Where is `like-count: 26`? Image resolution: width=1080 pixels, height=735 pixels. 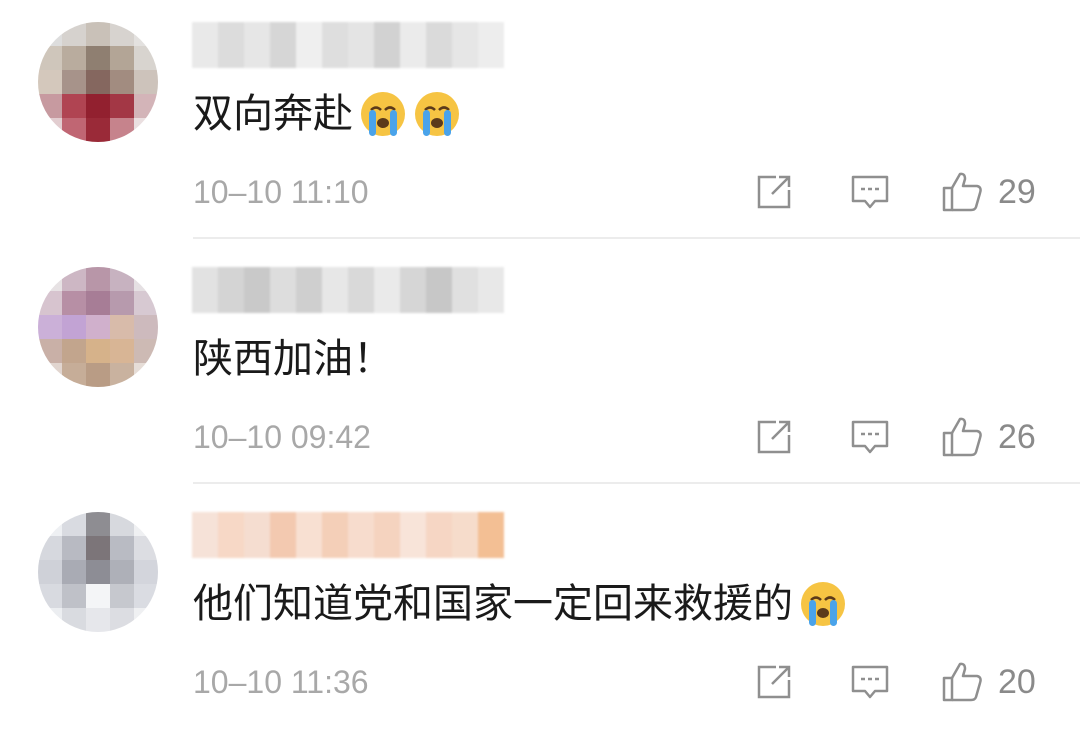
like-count: 26 is located at coordinates (1017, 437).